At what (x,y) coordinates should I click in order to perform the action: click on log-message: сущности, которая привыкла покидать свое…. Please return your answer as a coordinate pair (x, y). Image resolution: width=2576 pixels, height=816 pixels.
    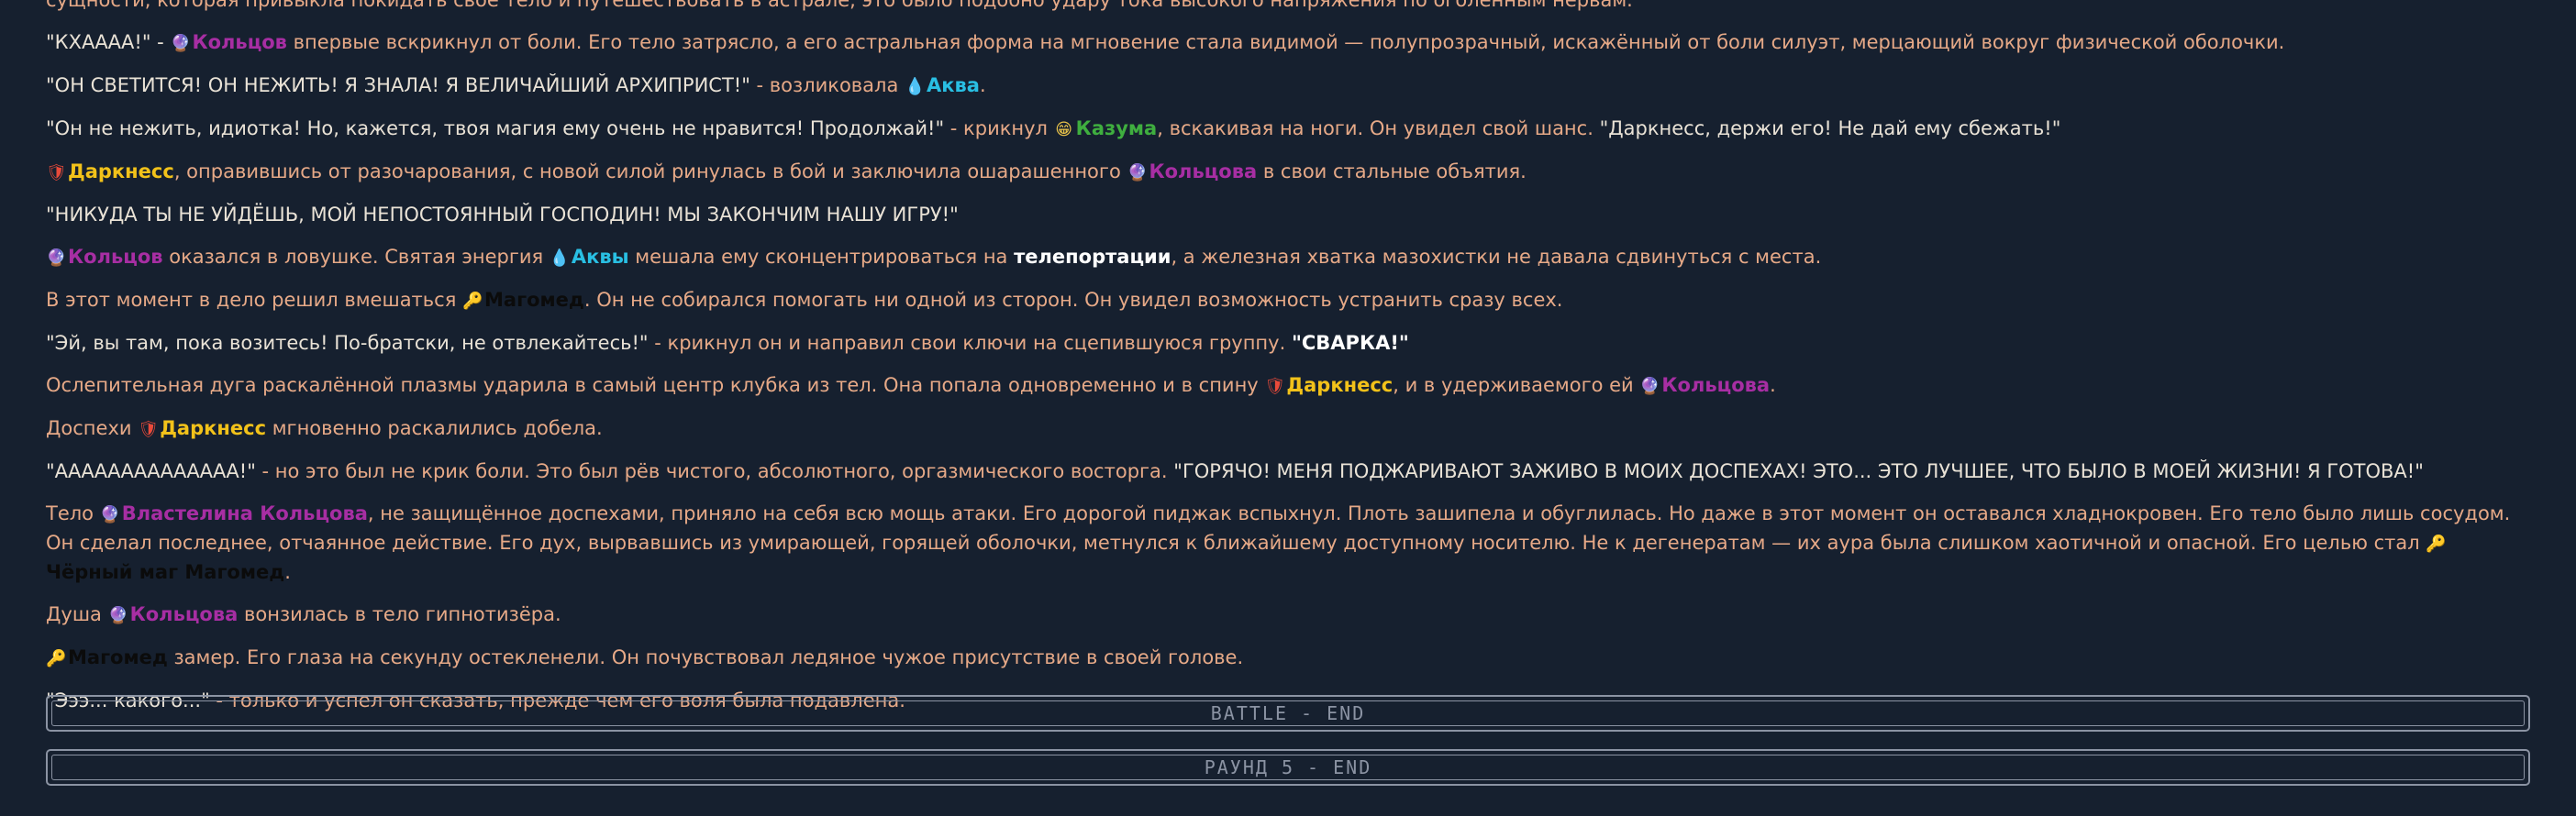
    Looking at the image, I should click on (839, 5).